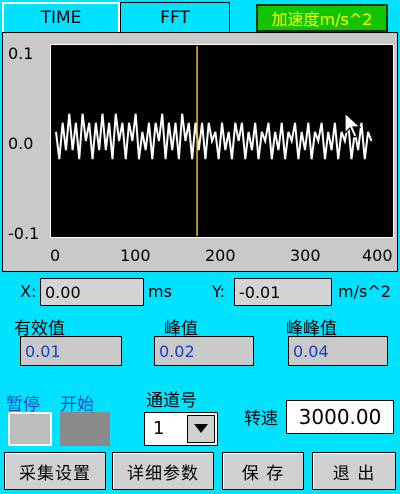  What do you see at coordinates (263, 471) in the screenshot?
I see `save-button: 保 存` at bounding box center [263, 471].